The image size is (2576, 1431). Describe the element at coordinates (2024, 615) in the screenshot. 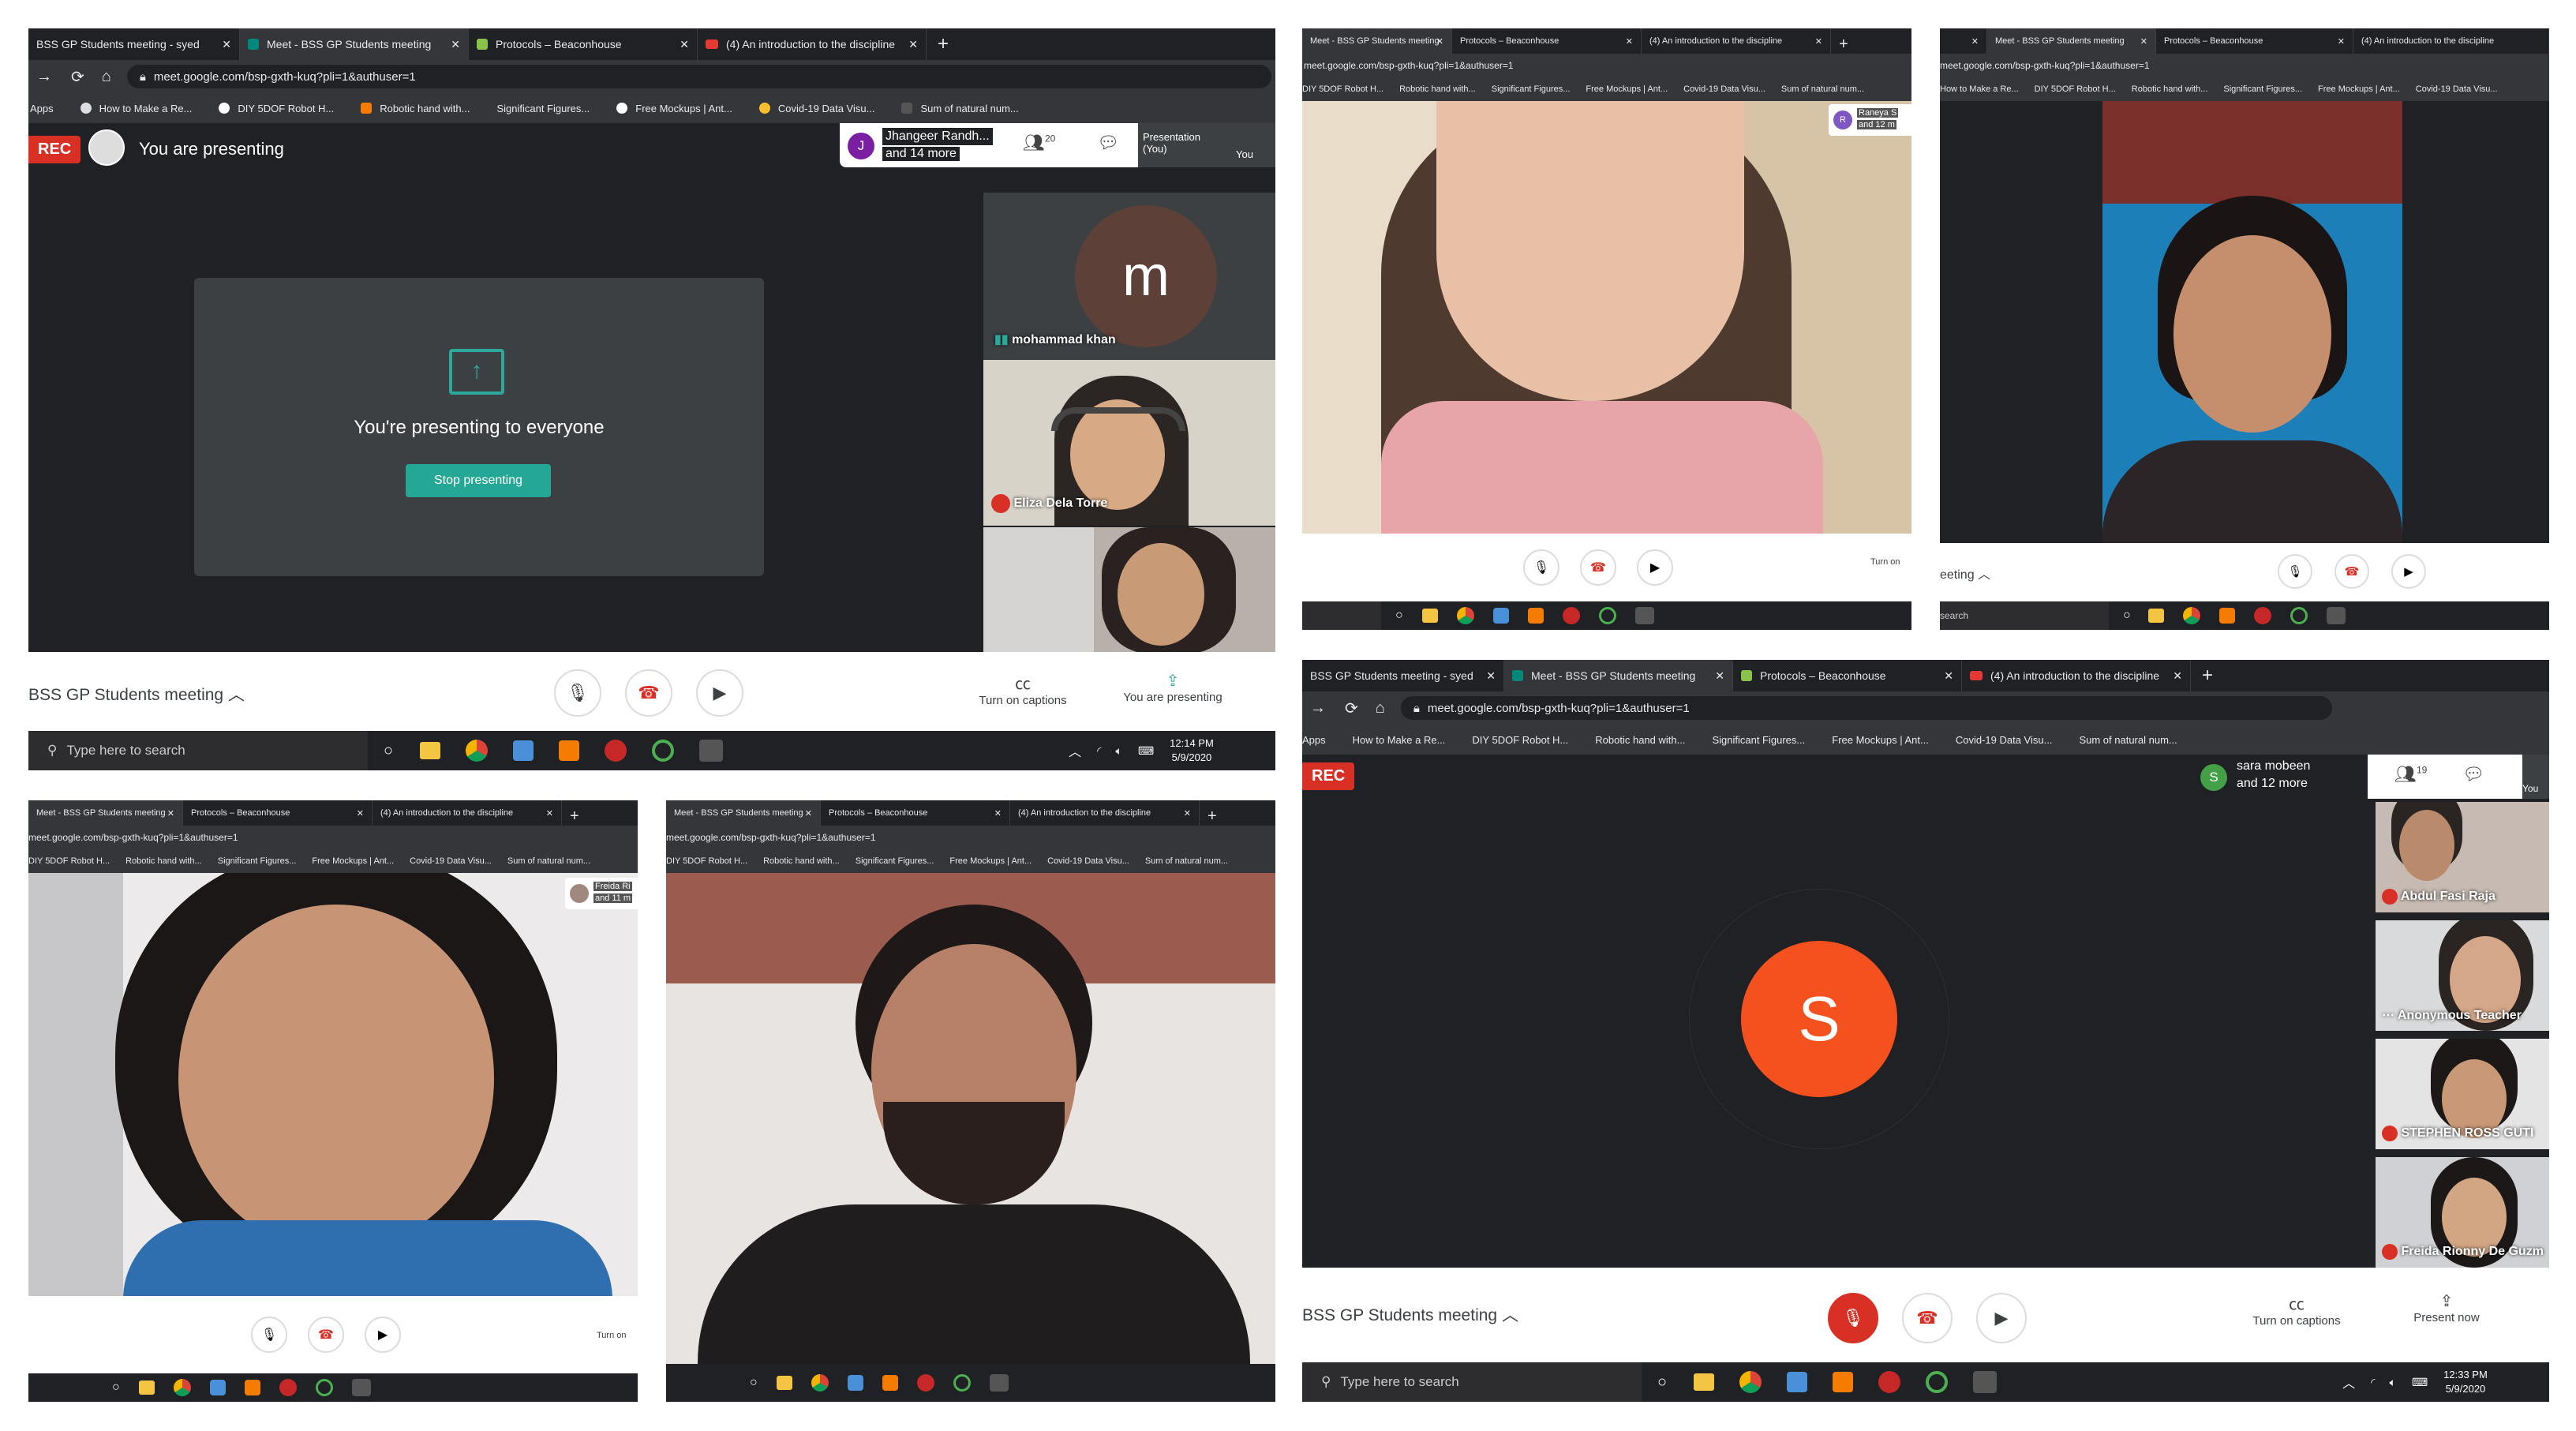

I see `taskbar-search: search` at that location.